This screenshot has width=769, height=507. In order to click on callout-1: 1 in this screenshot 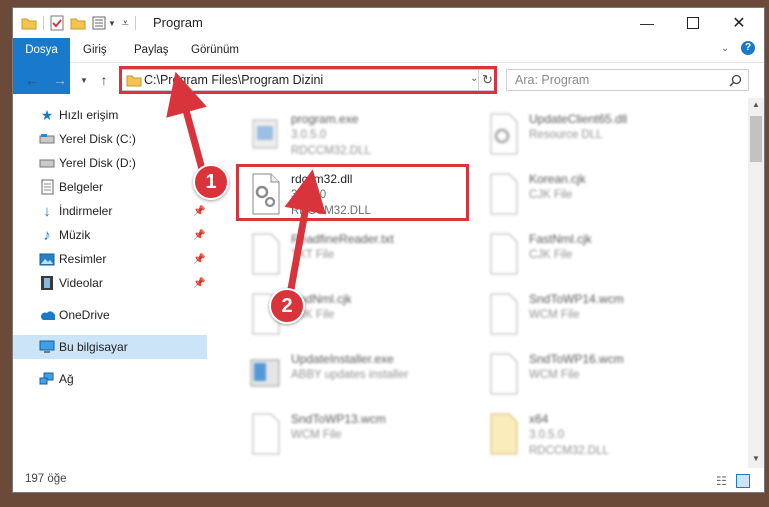, I will do `click(211, 182)`.